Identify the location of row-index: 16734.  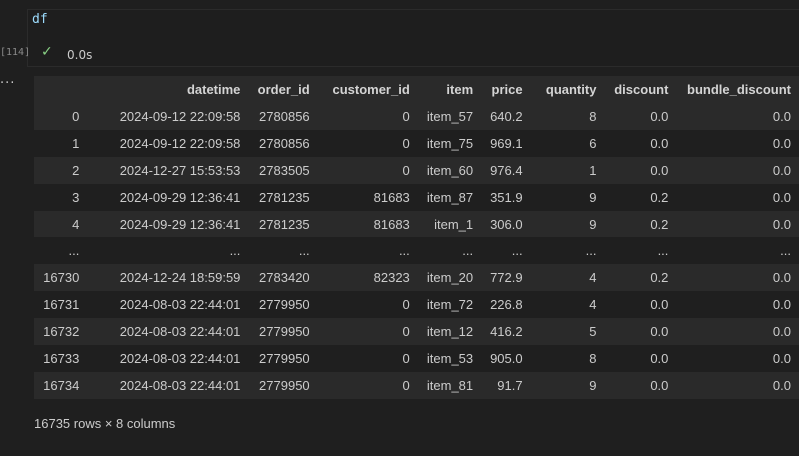
(61, 385).